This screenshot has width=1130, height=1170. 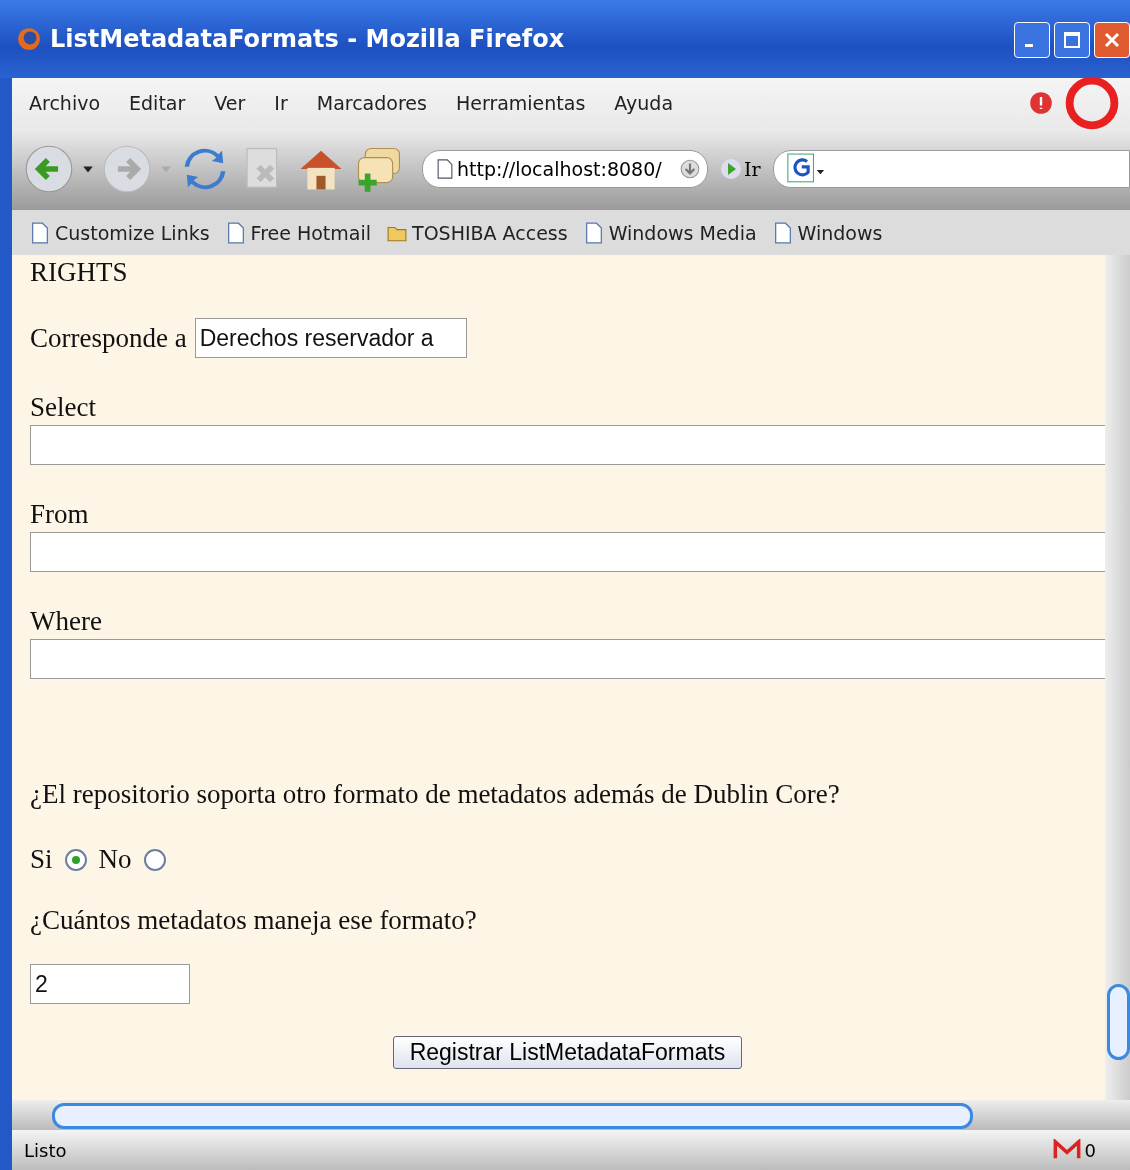 What do you see at coordinates (254, 920) in the screenshot?
I see `question-text: ¿Cuántos metadatos maneja ese formato?` at bounding box center [254, 920].